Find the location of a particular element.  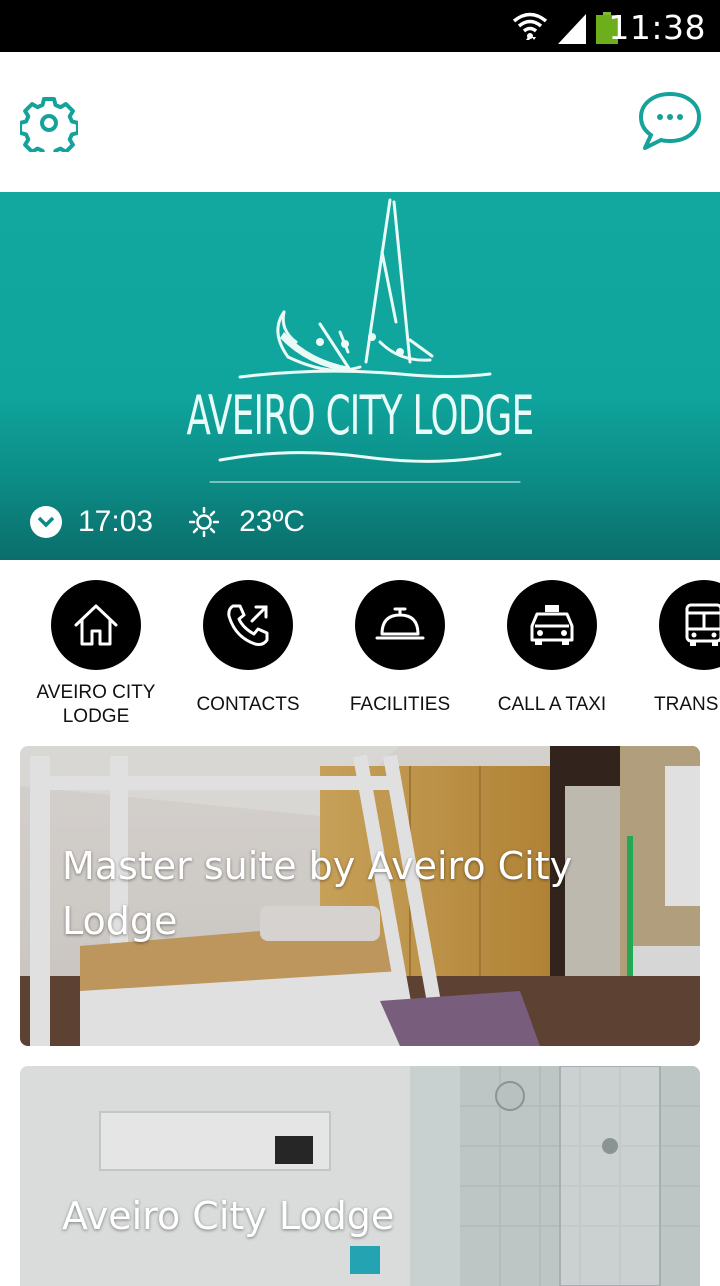

service-bell-icon is located at coordinates (400, 623).